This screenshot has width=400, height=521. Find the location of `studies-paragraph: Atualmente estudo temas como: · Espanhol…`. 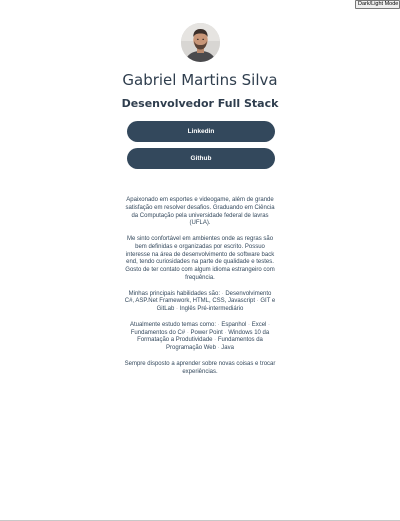

studies-paragraph: Atualmente estudo temas como: · Espanhol… is located at coordinates (200, 336).